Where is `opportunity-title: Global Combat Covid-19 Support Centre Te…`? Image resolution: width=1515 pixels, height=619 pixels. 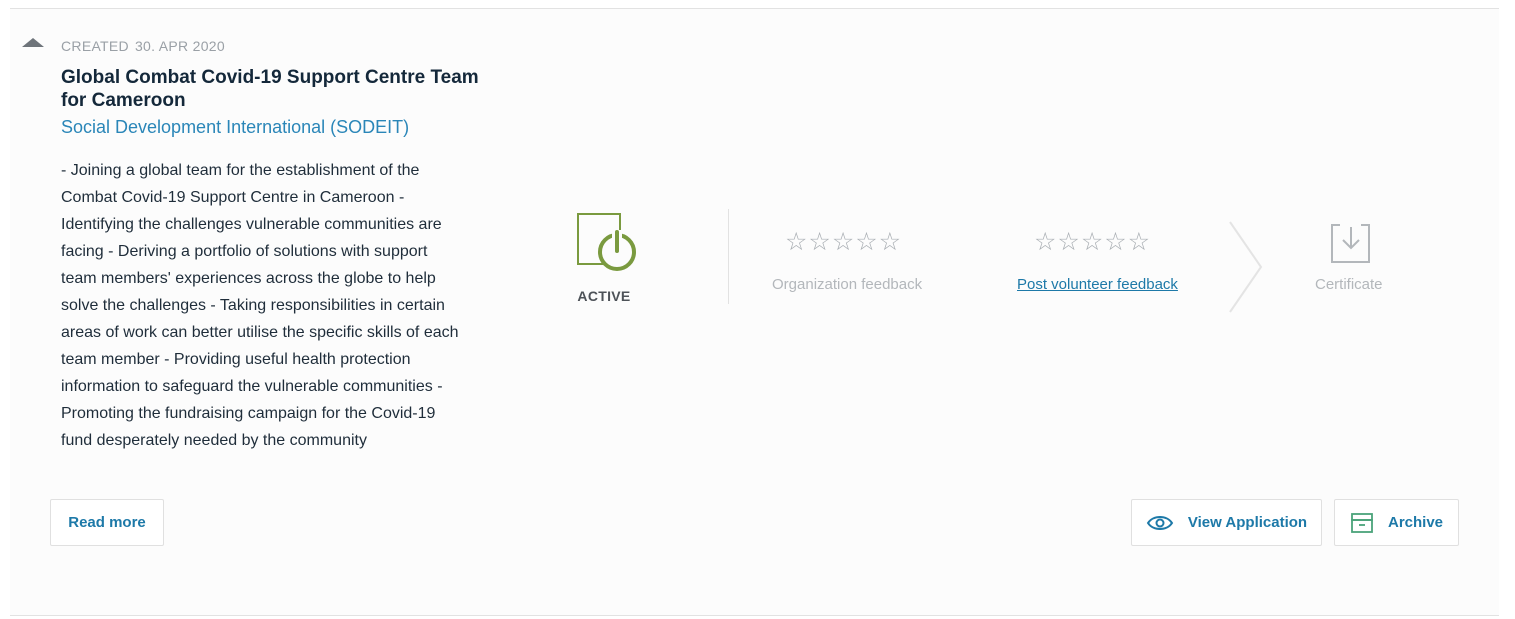 opportunity-title: Global Combat Covid-19 Support Centre Te… is located at coordinates (270, 89).